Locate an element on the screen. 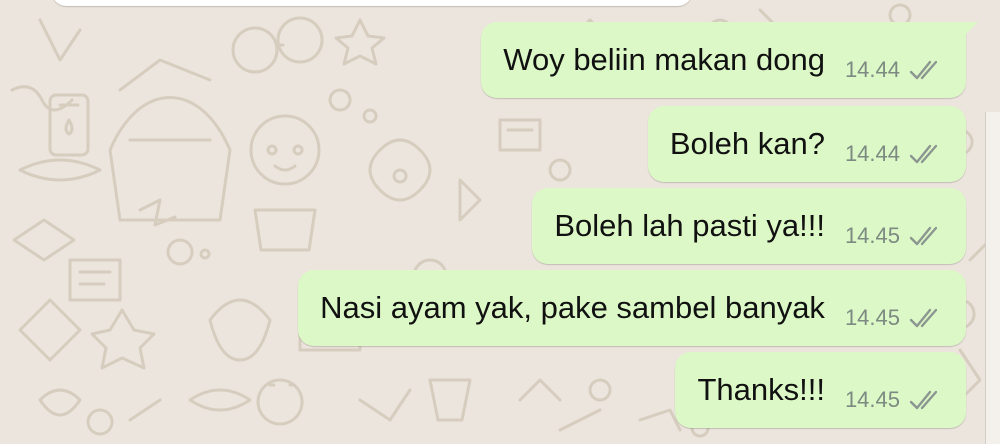 The image size is (1000, 444). side-panel-edge is located at coordinates (992, 278).